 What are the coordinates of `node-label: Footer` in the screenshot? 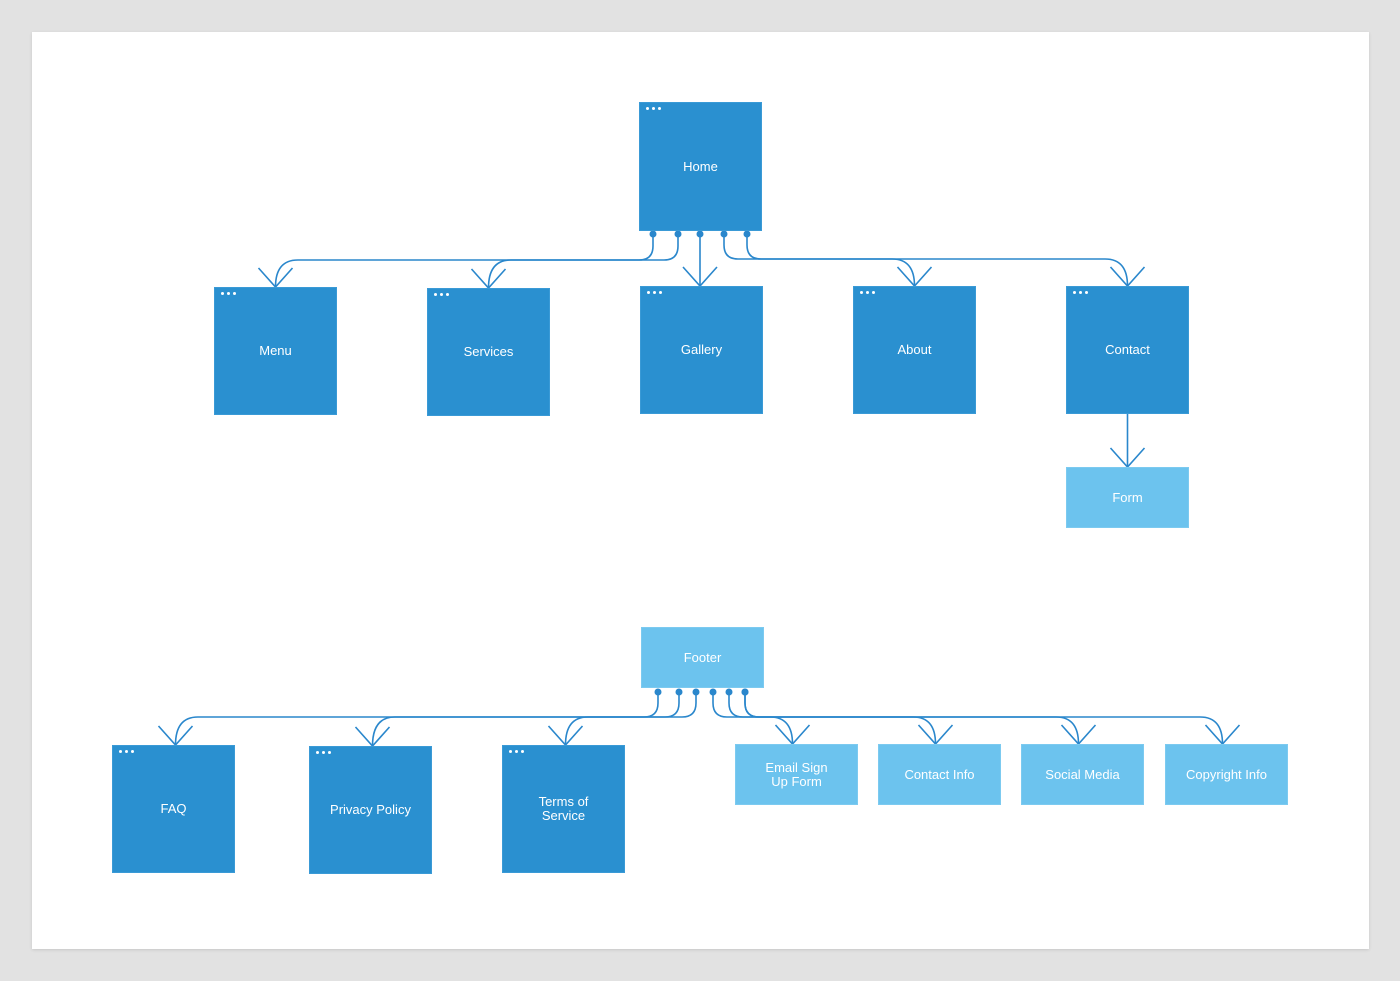 It's located at (702, 657).